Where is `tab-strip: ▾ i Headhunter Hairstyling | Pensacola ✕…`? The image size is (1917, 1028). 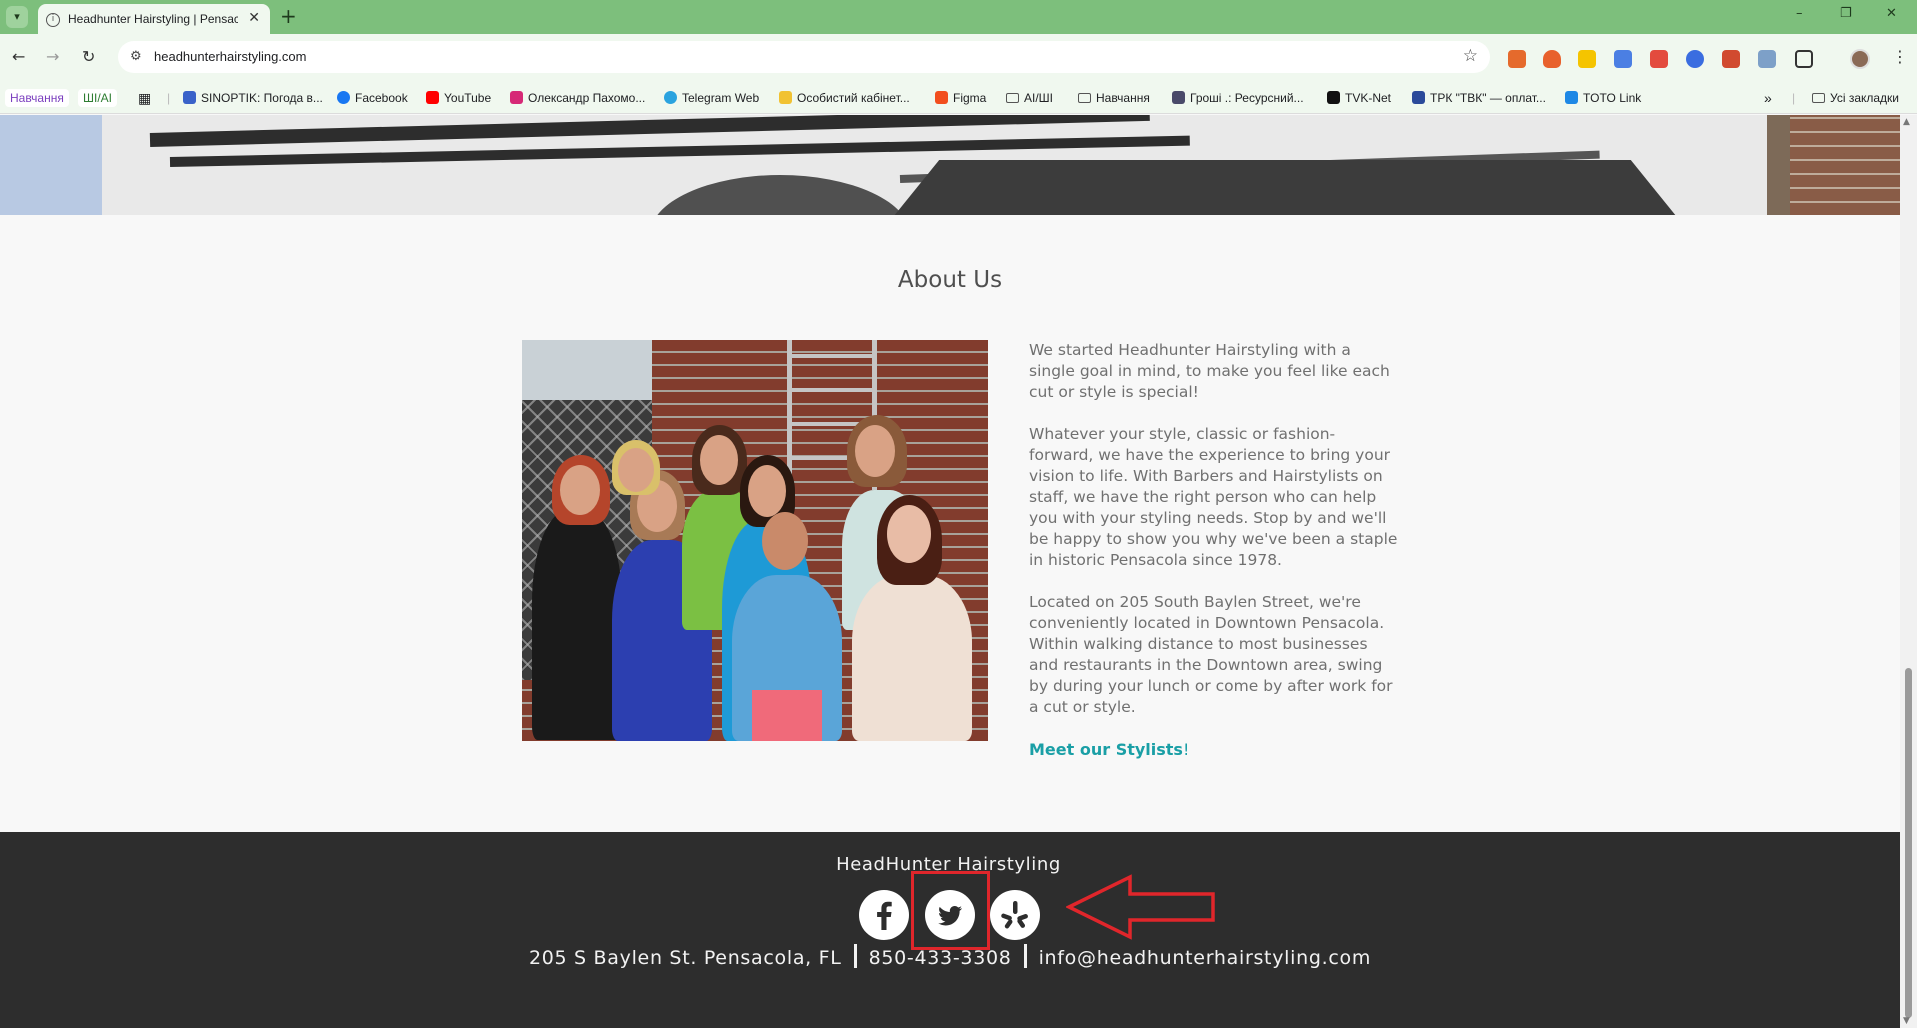
tab-strip: ▾ i Headhunter Hairstyling | Pensacola ✕… is located at coordinates (958, 17).